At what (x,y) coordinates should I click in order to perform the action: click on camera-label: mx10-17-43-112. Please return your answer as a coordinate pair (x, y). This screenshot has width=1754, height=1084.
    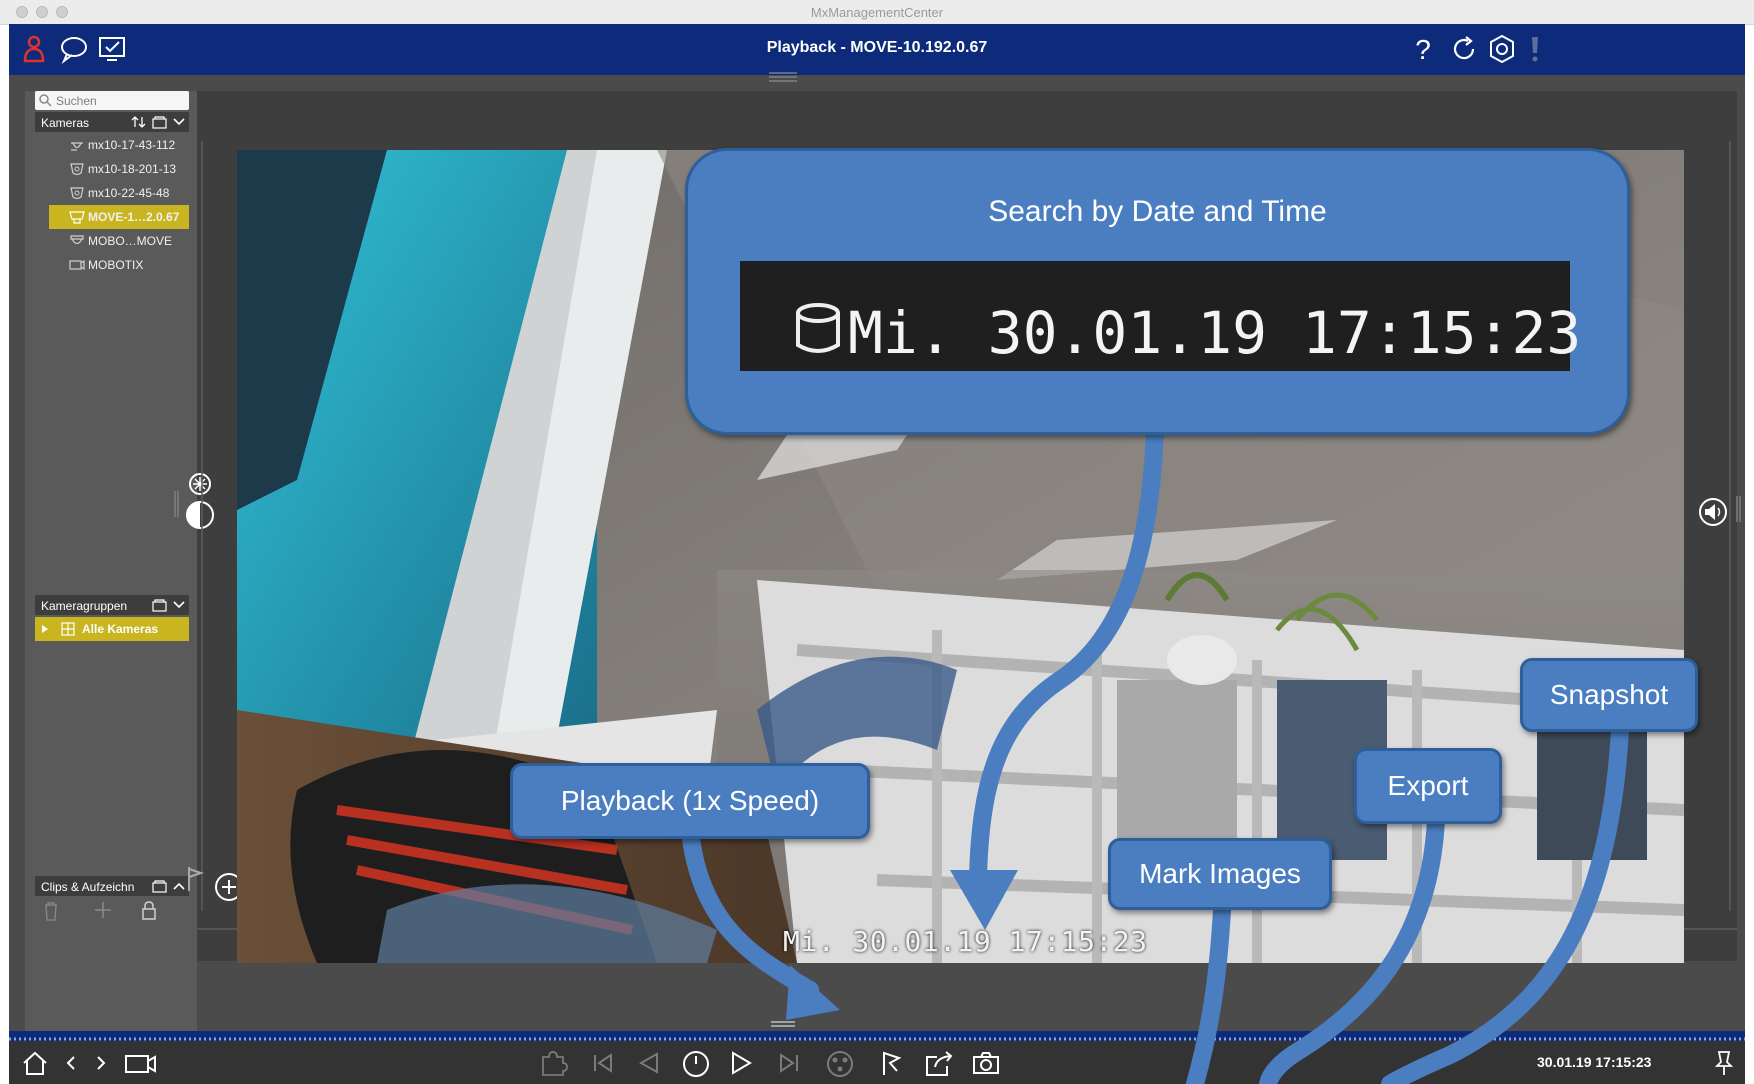
    Looking at the image, I should click on (132, 145).